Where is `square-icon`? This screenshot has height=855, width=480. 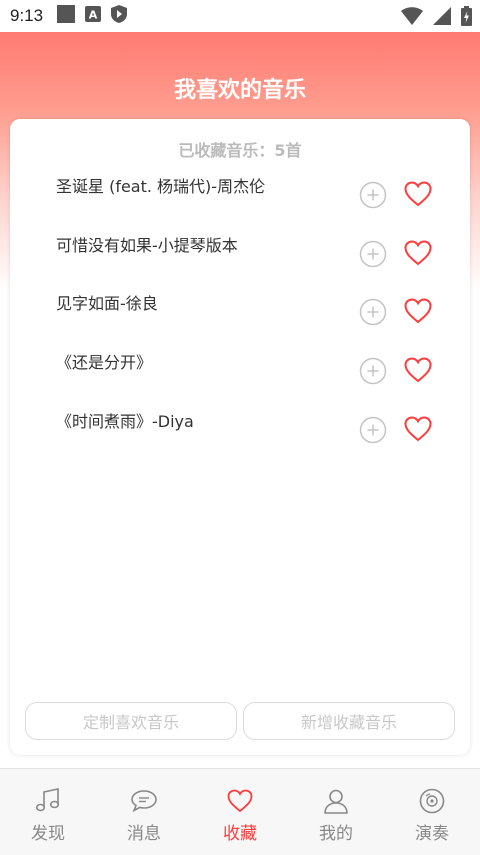
square-icon is located at coordinates (66, 16).